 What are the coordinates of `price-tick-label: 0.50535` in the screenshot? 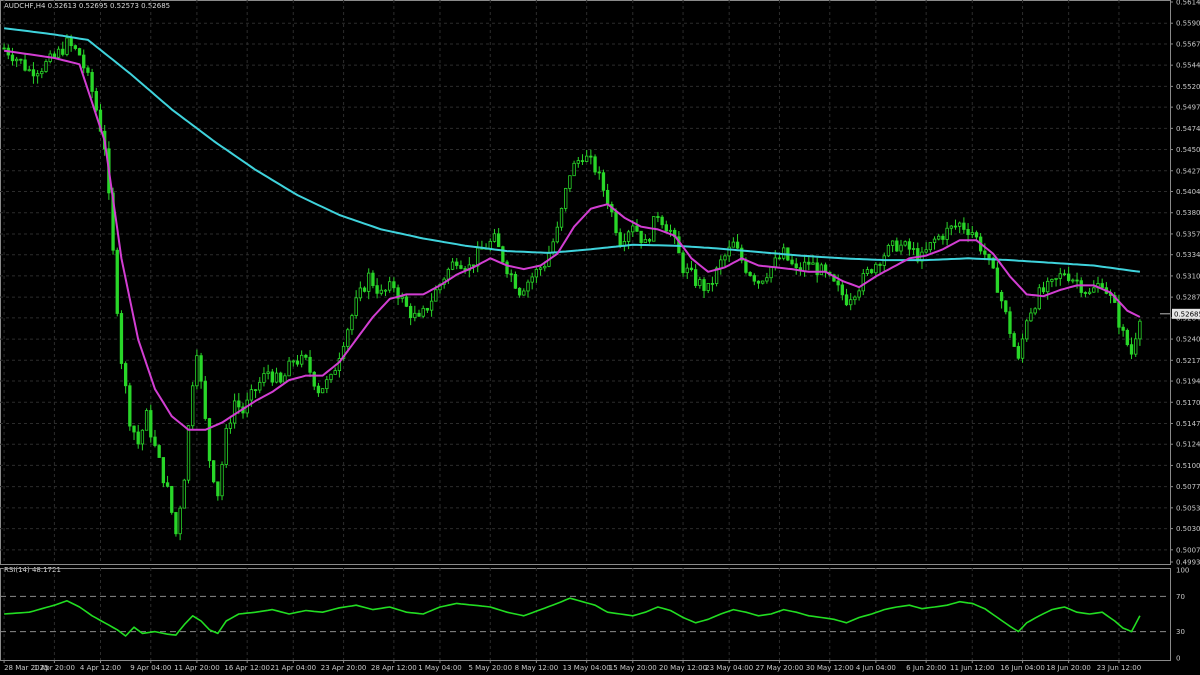 It's located at (1188, 508).